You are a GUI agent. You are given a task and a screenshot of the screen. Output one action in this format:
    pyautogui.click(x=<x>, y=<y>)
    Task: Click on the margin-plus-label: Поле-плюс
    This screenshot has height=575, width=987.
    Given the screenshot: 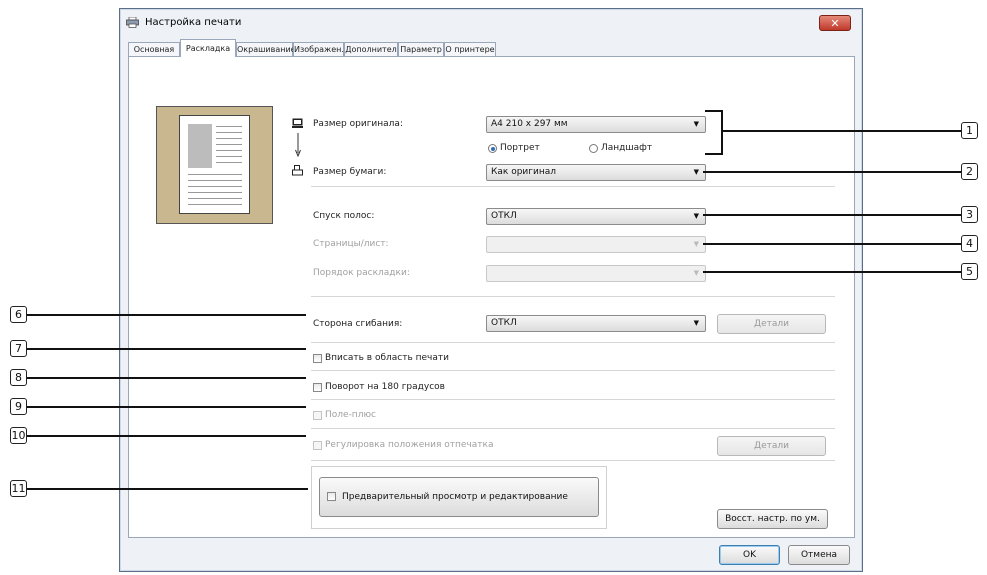 What is the action you would take?
    pyautogui.click(x=350, y=415)
    